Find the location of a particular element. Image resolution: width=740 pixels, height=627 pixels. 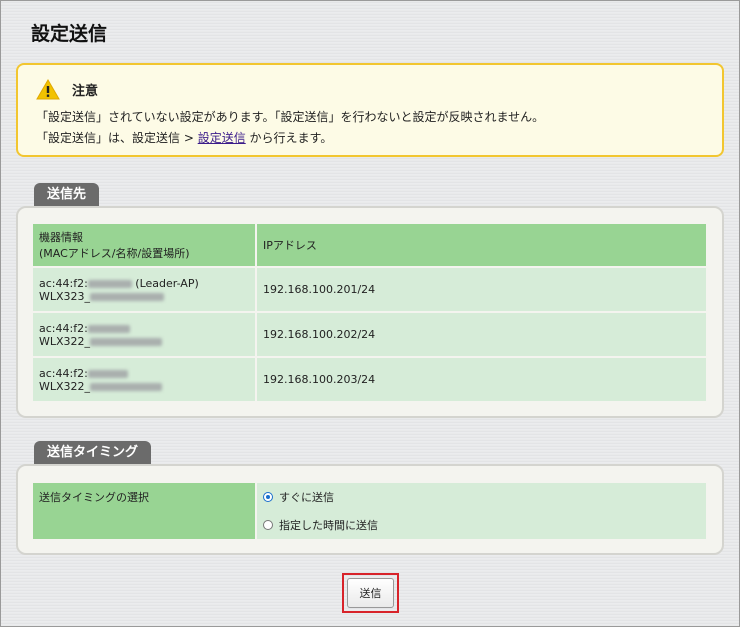

radio-send-now: すぐに送信 is located at coordinates (481, 497).